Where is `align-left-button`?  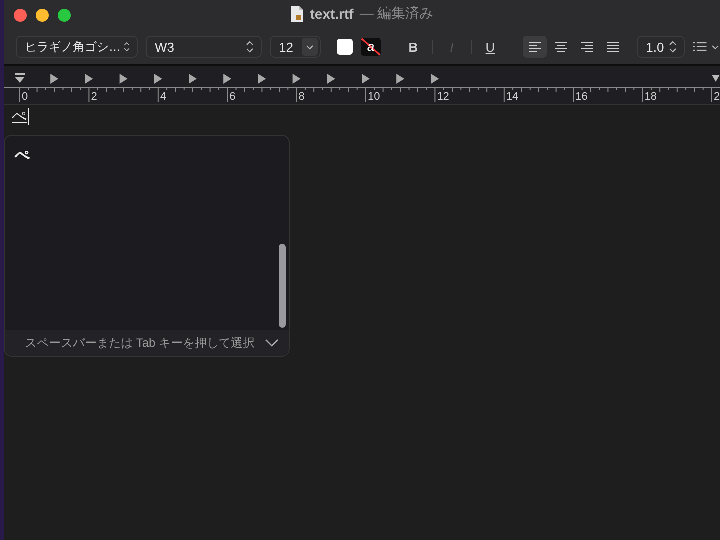
align-left-button is located at coordinates (535, 47).